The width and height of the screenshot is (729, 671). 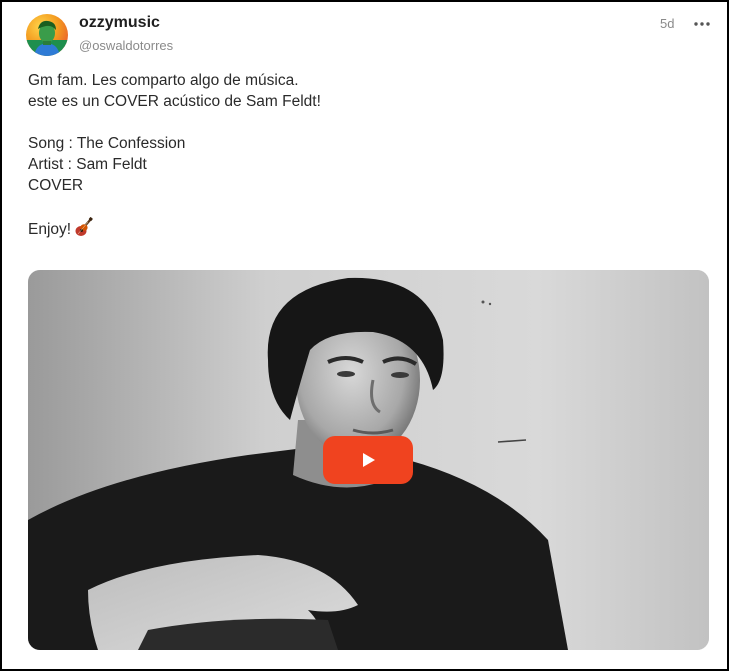 What do you see at coordinates (50, 229) in the screenshot?
I see `post-line: Enjoy!` at bounding box center [50, 229].